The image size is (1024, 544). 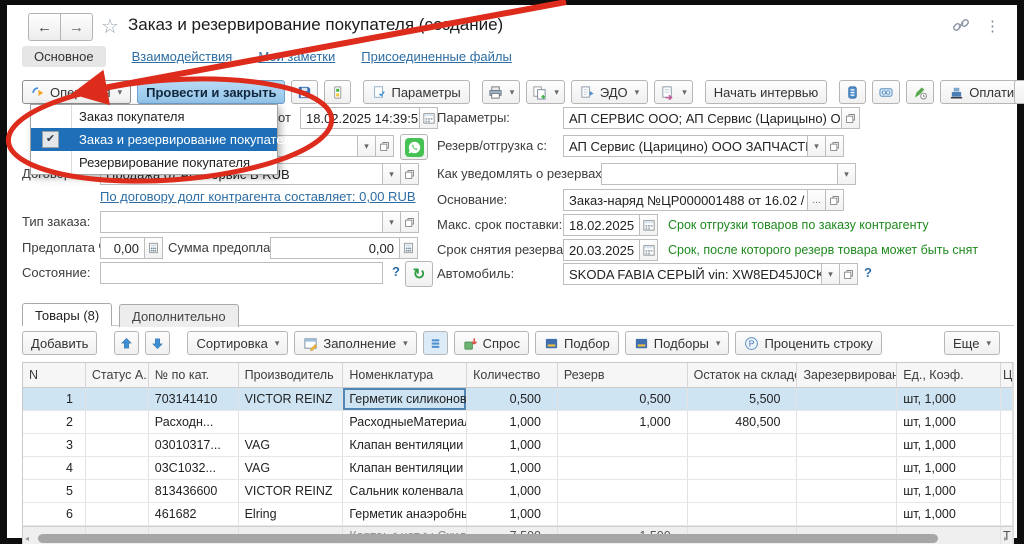 What do you see at coordinates (419, 274) in the screenshot?
I see `state-refresh-button: ↻` at bounding box center [419, 274].